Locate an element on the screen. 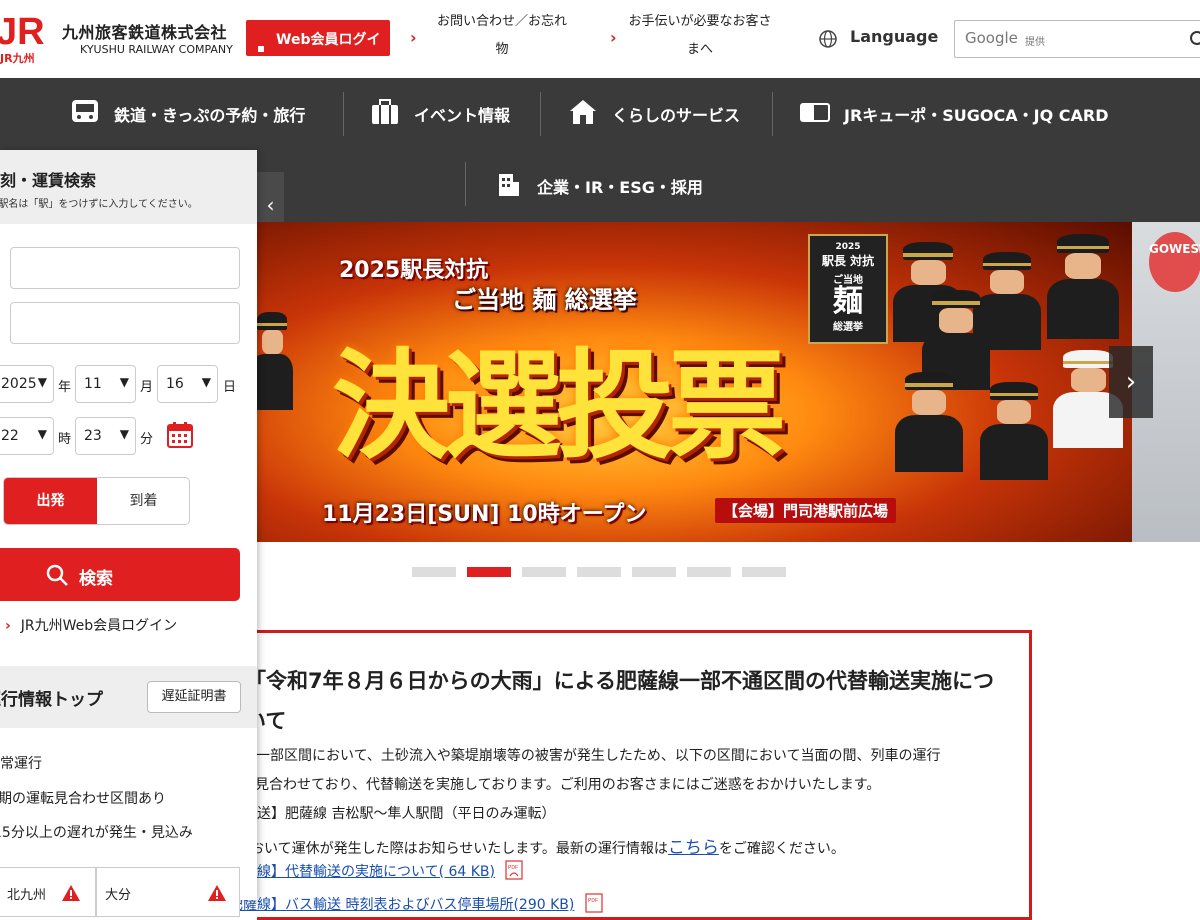 This screenshot has width=1200, height=920. assistance-link: お手伝いが必要なお客さ まへ is located at coordinates (700, 36).